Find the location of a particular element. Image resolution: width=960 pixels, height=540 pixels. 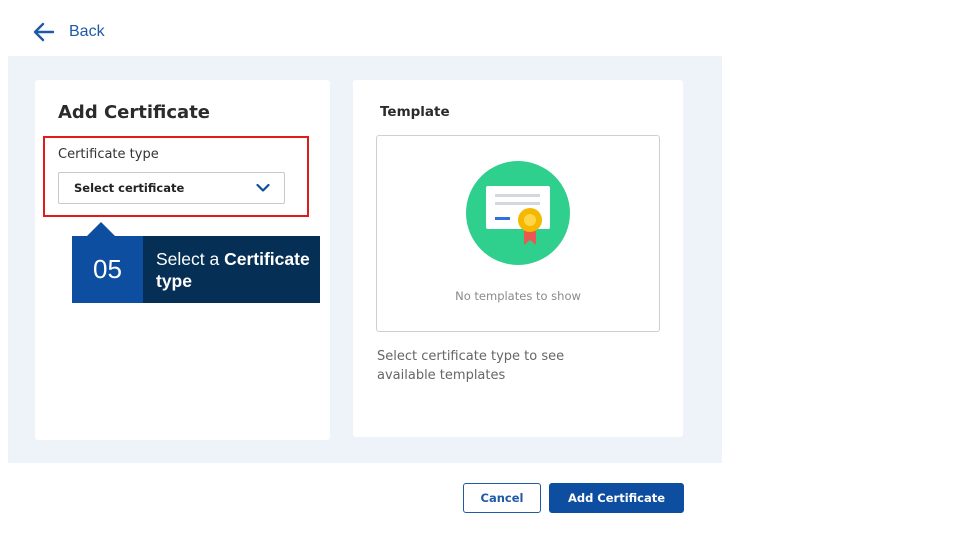

arrow-left-icon is located at coordinates (44, 32).